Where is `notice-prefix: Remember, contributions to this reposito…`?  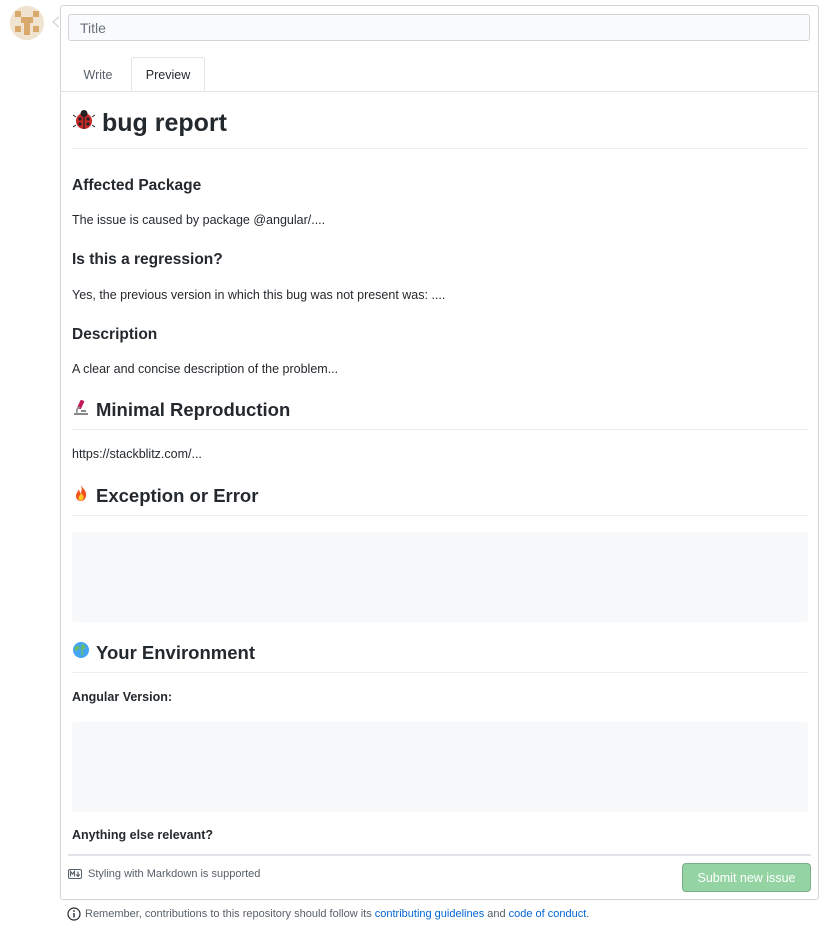 notice-prefix: Remember, contributions to this reposito… is located at coordinates (228, 914).